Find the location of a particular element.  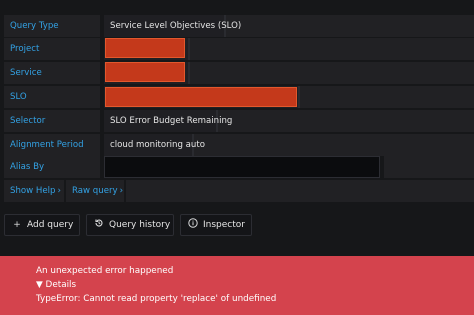

info-icon is located at coordinates (193, 225).